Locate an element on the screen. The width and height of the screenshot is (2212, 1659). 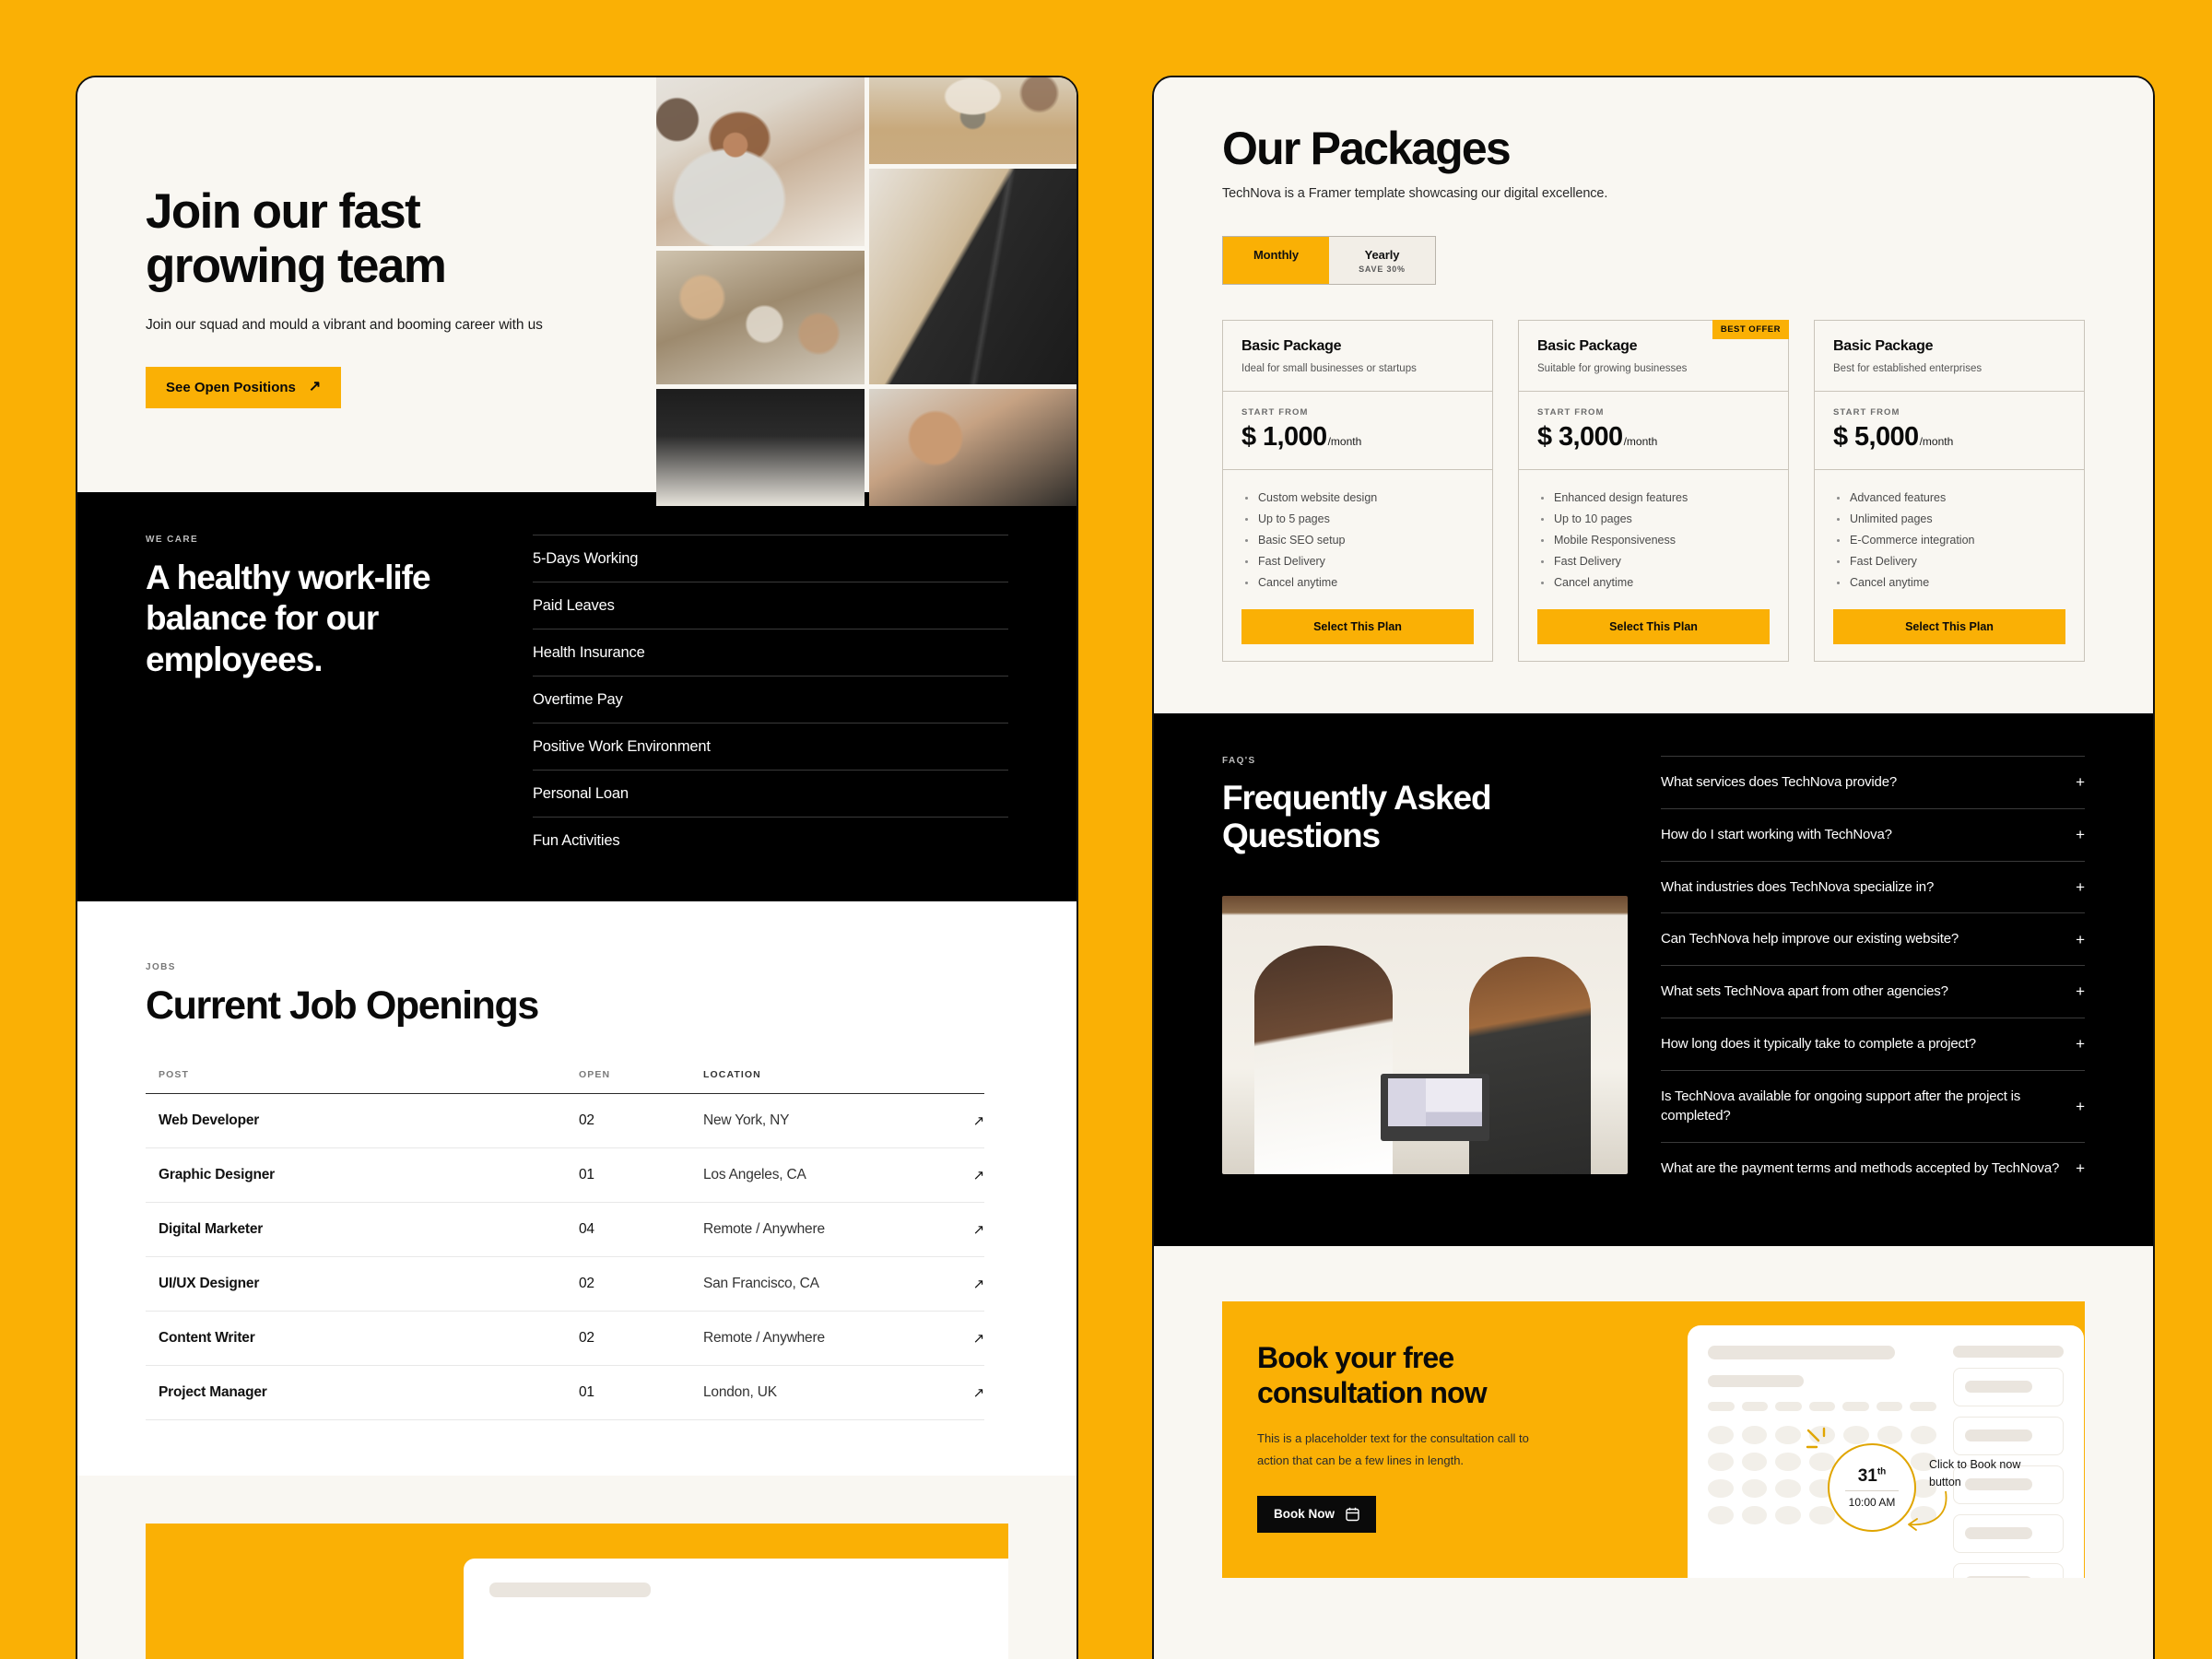
feature-item: E-Commerce integration is located at coordinates (1949, 539).